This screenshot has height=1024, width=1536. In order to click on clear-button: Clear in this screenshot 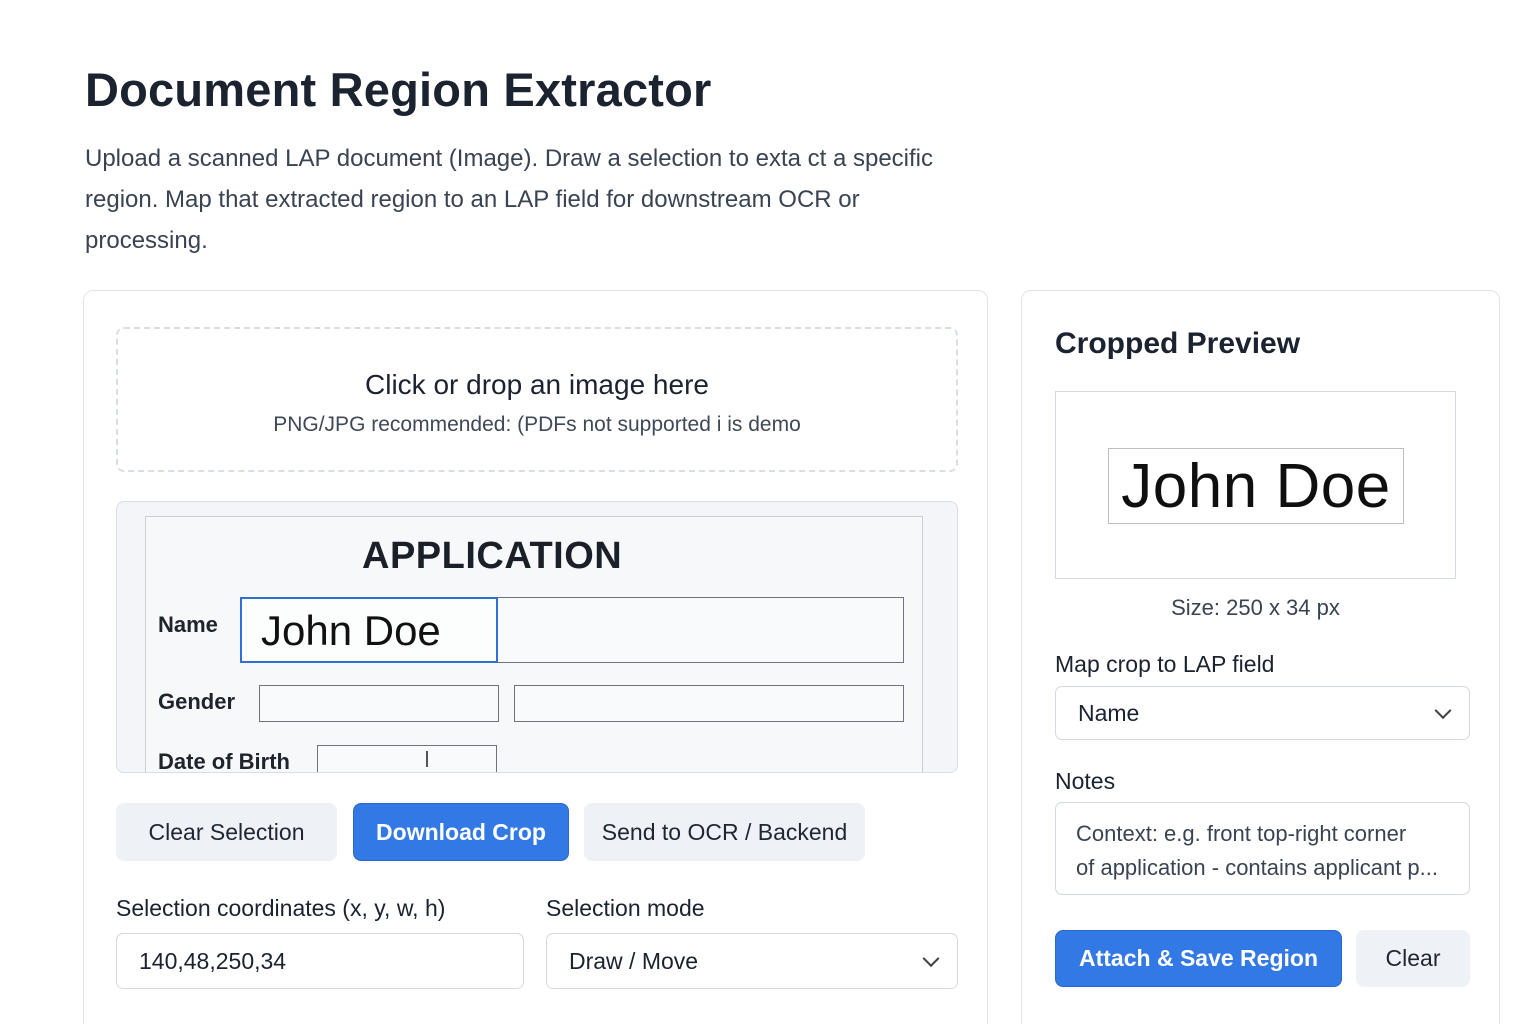, I will do `click(1413, 958)`.